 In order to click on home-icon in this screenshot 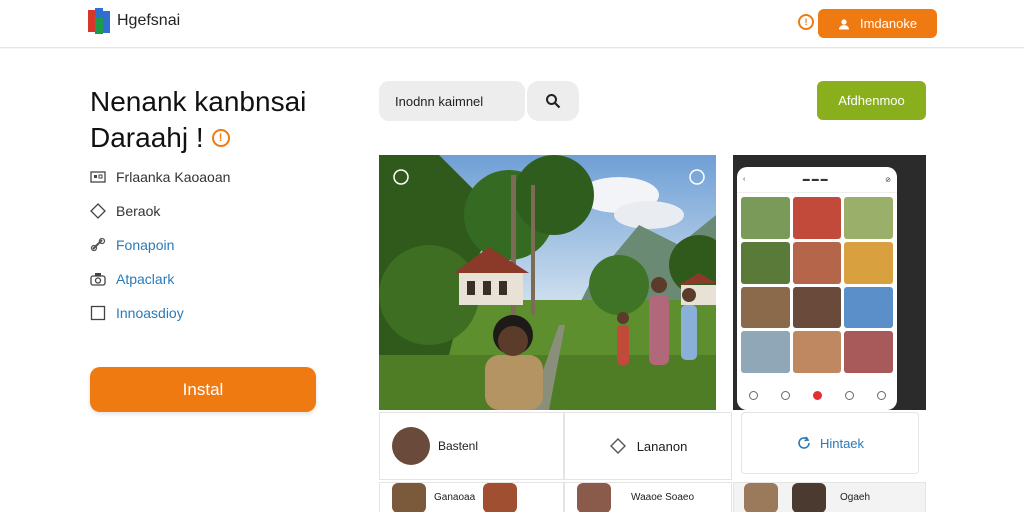, I will do `click(753, 395)`.